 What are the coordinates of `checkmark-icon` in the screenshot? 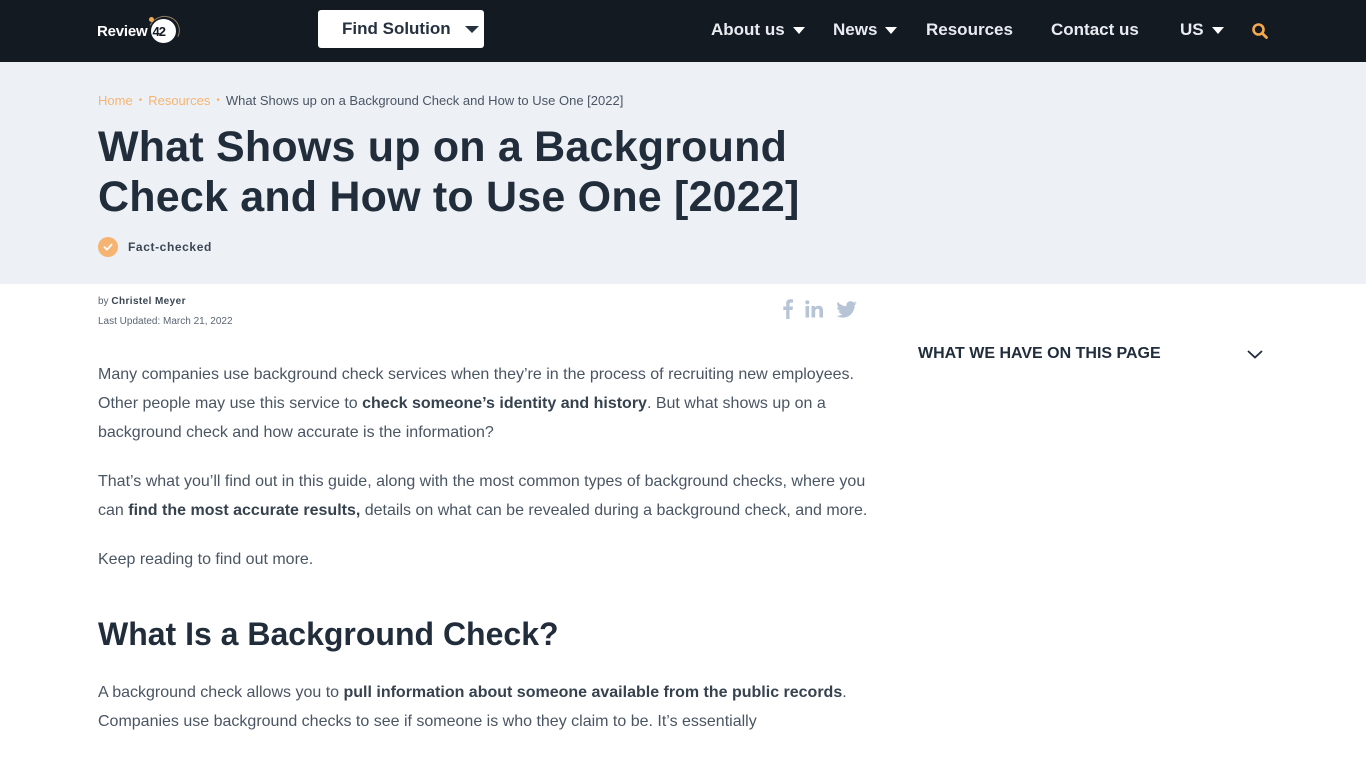 It's located at (108, 247).